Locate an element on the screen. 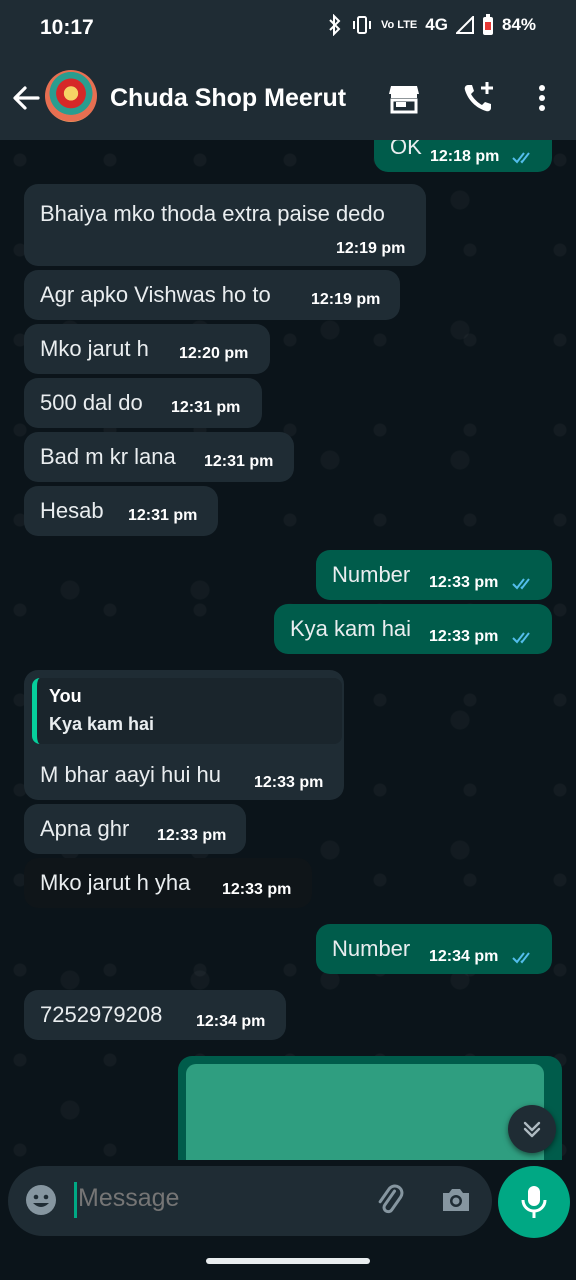  message-text: 7252979208 is located at coordinates (101, 1014).